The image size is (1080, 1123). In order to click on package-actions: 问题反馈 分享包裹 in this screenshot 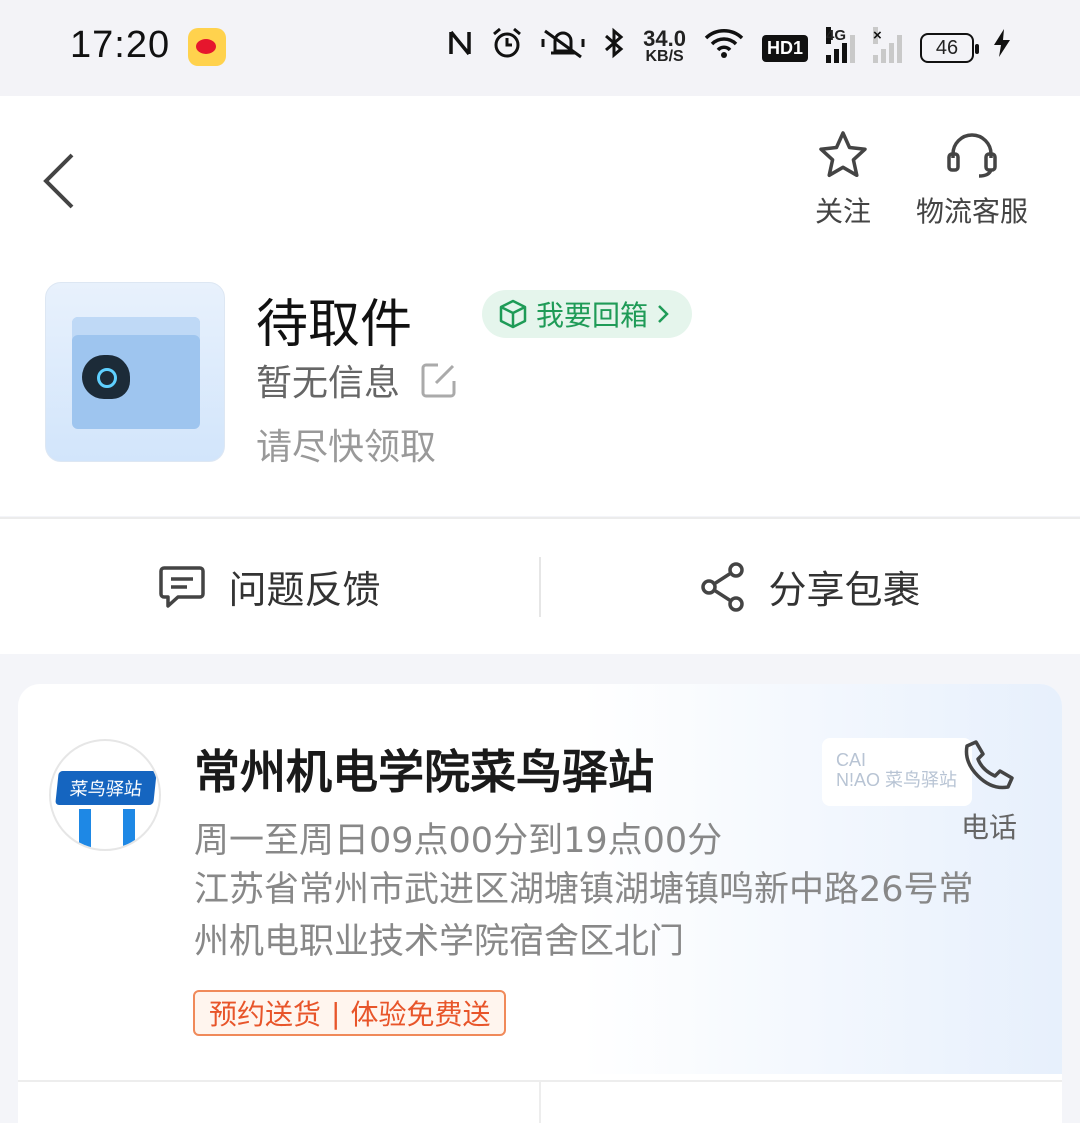, I will do `click(540, 585)`.